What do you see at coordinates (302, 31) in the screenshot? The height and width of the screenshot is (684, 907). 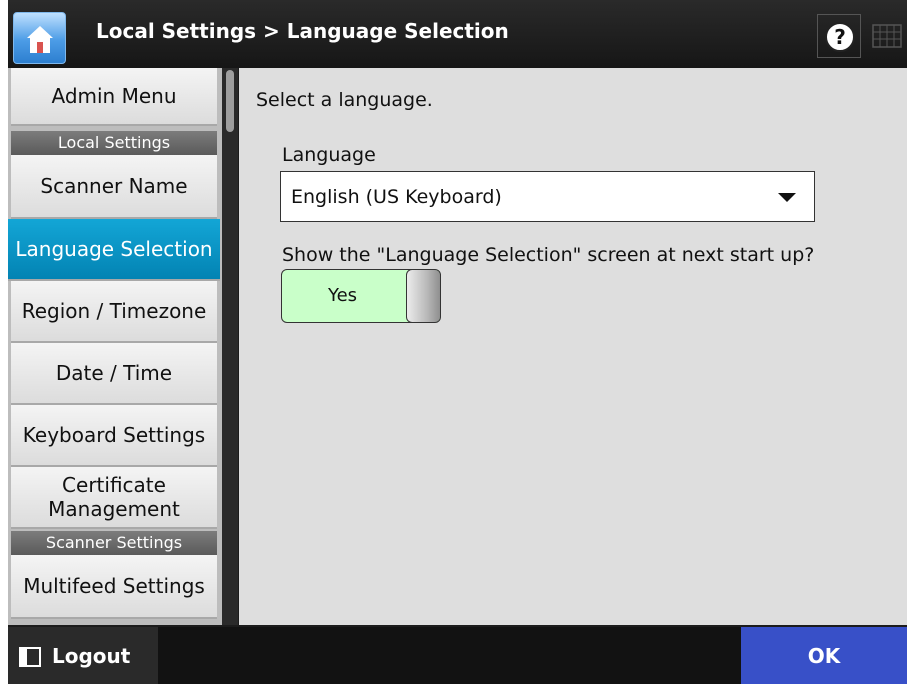 I see `page-title: Local Settings > Language Selection` at bounding box center [302, 31].